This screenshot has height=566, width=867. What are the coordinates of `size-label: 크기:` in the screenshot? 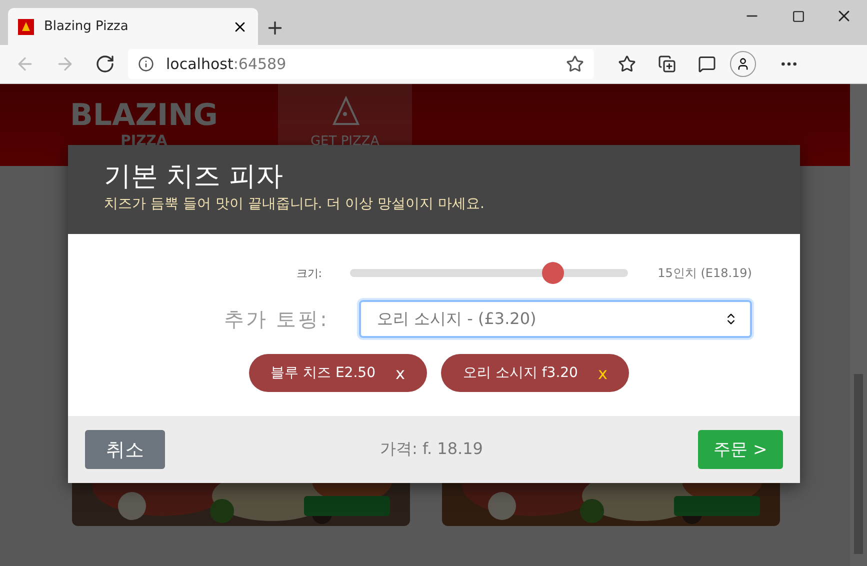 It's located at (309, 273).